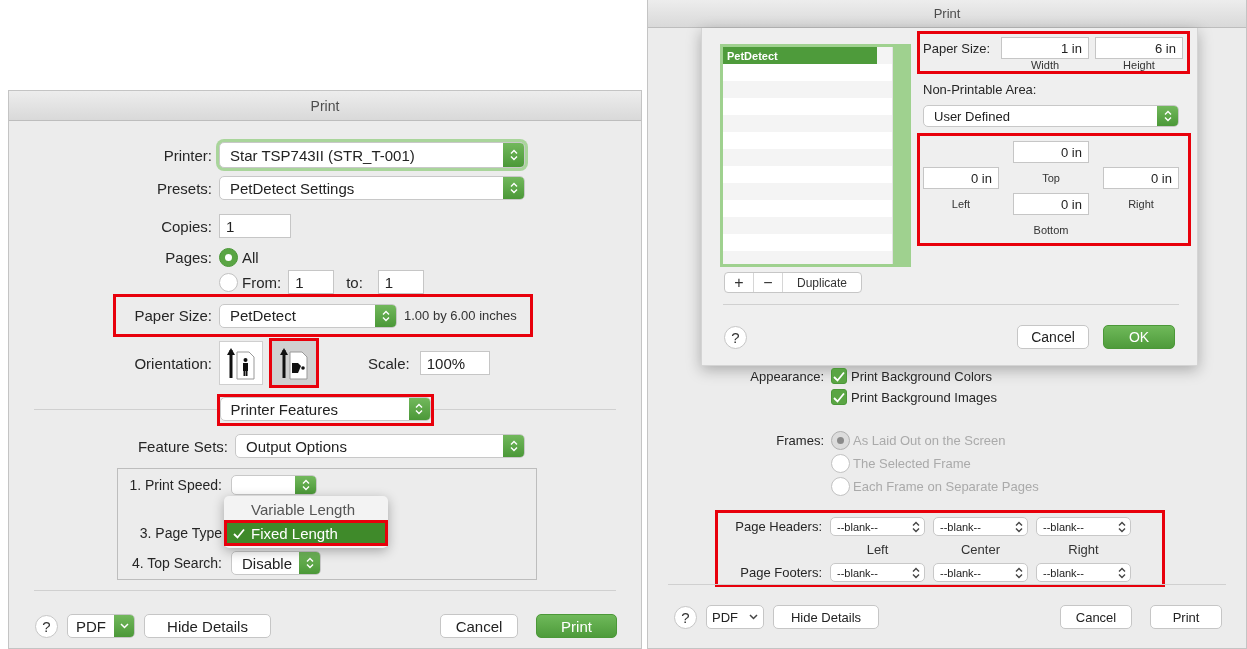 The width and height of the screenshot is (1247, 649). I want to click on field-caption: Height, so click(1139, 65).